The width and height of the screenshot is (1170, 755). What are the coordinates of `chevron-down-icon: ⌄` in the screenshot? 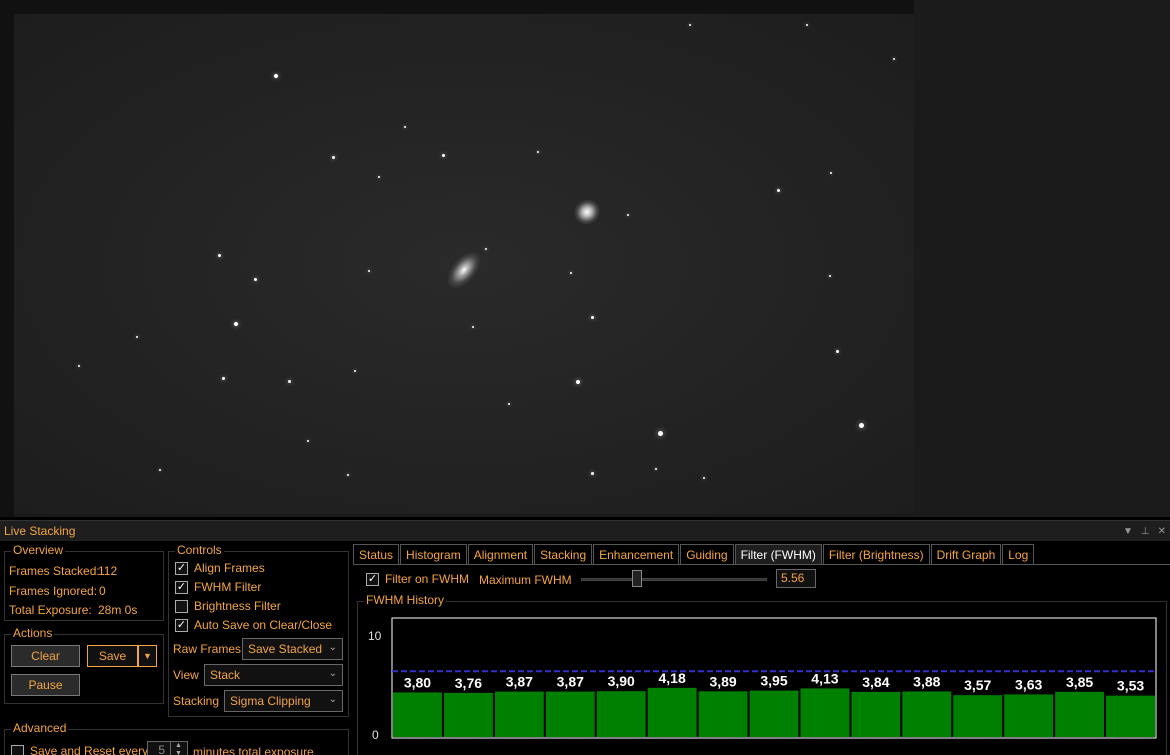 It's located at (332, 673).